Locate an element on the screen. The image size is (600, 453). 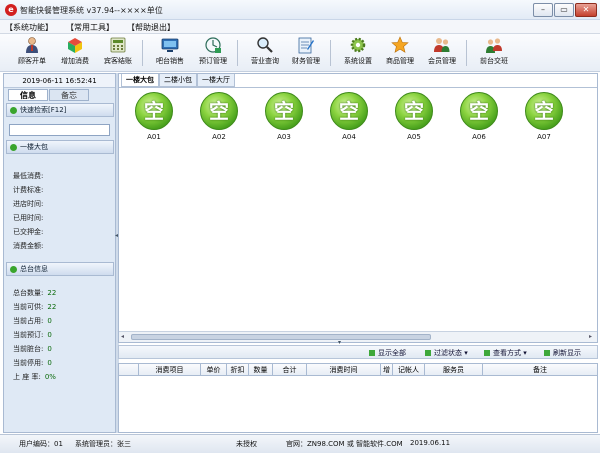
quick-search-input is located at coordinates (59, 130).